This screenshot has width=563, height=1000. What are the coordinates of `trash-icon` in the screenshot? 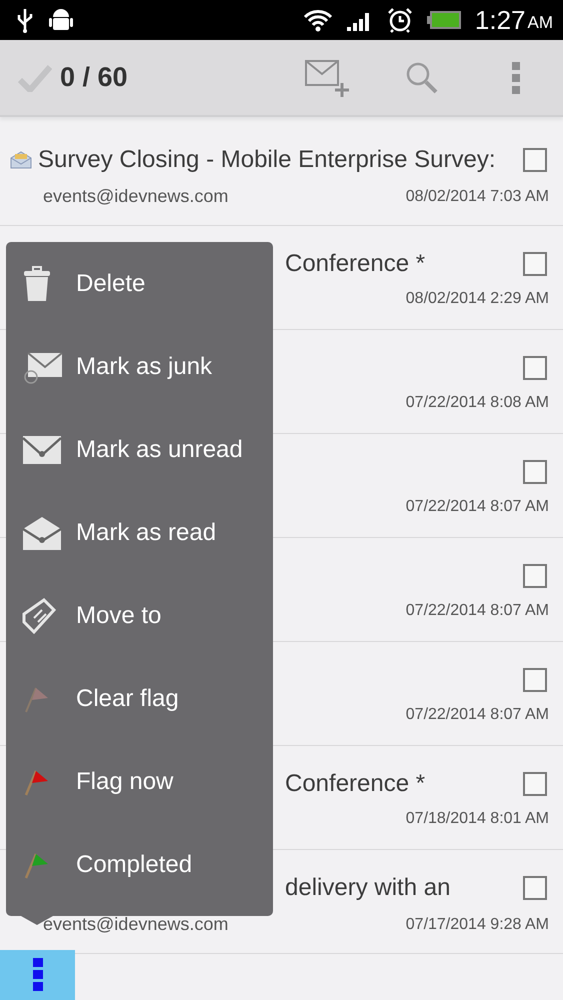 It's located at (37, 284).